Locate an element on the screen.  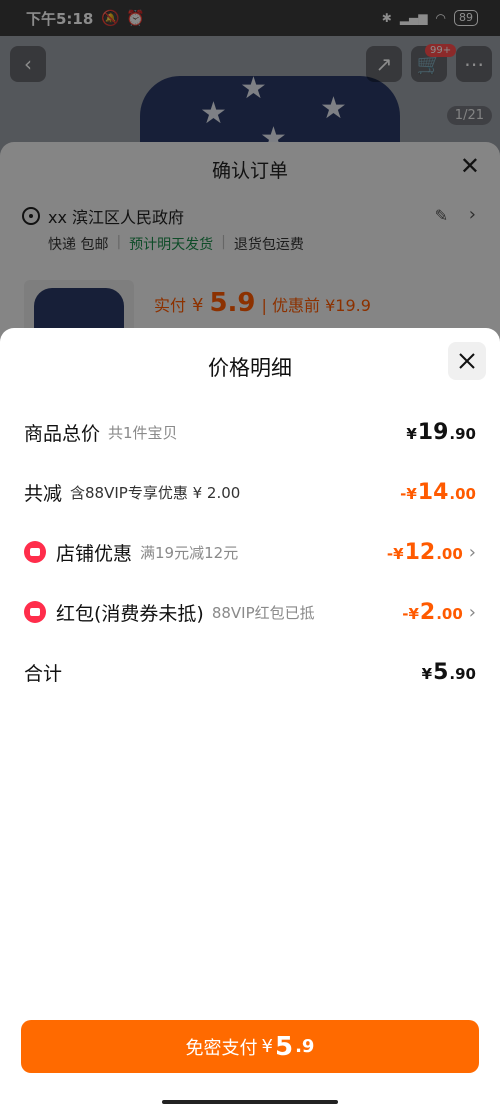
close-button is located at coordinates (467, 361).